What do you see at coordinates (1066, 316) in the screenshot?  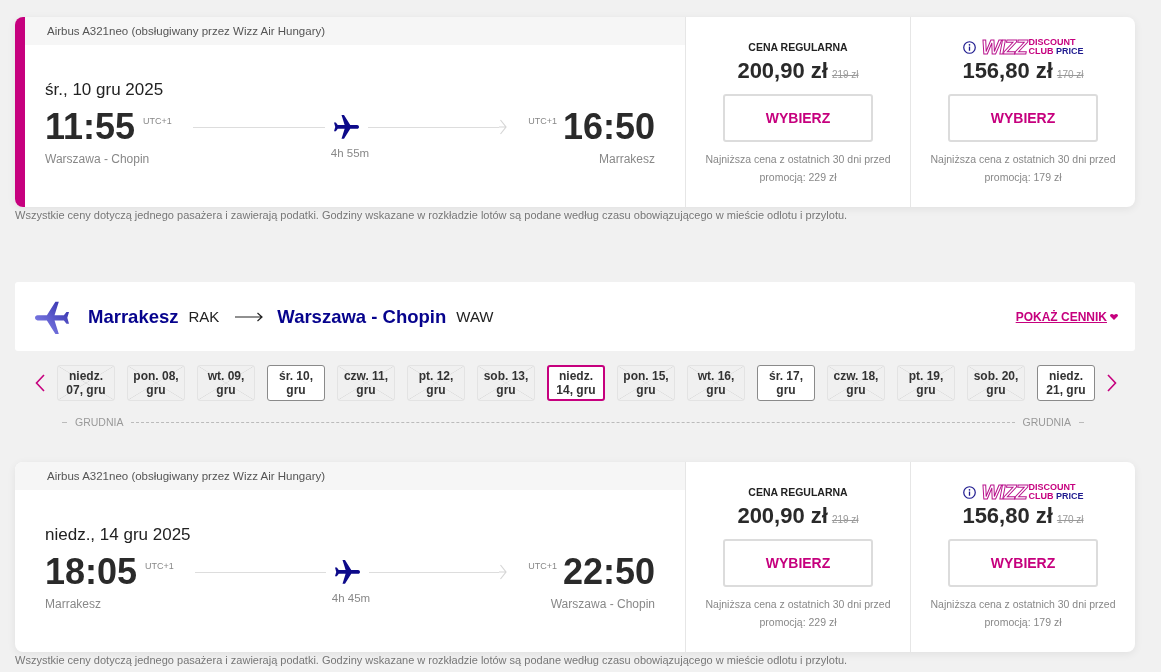 I see `price-list-link: POKAŻ CENNIK` at bounding box center [1066, 316].